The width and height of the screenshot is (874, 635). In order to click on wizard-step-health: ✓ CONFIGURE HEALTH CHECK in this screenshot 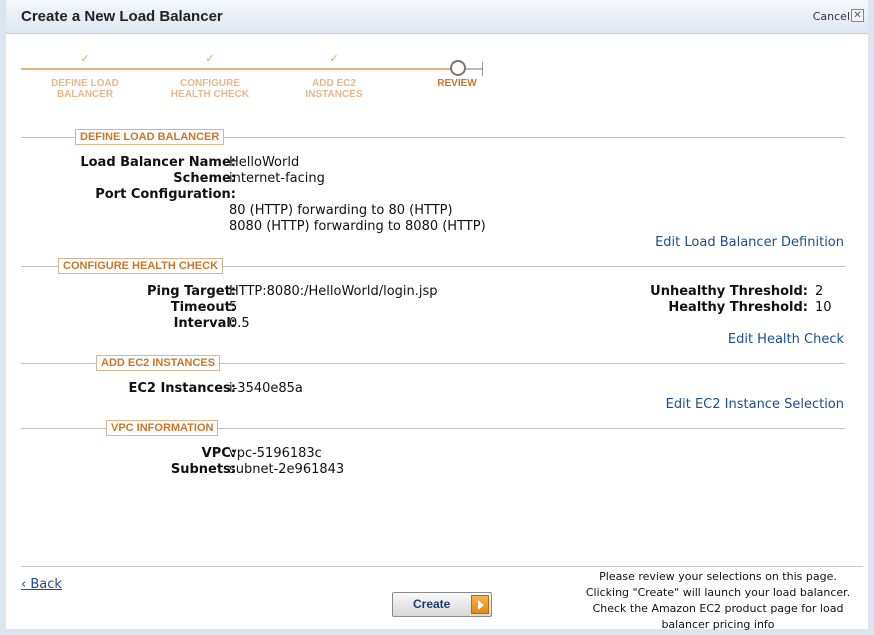, I will do `click(210, 76)`.